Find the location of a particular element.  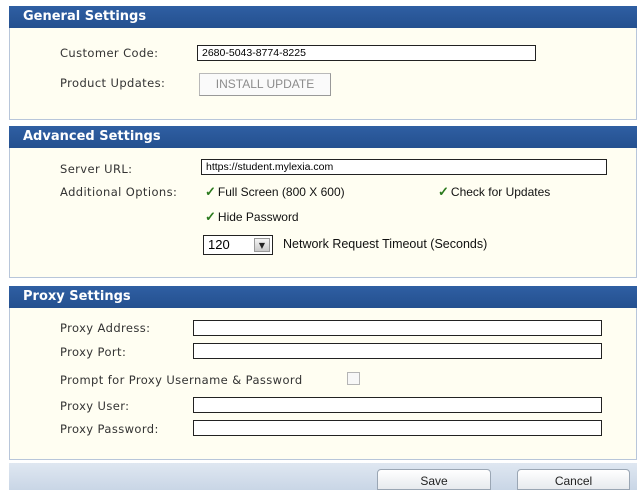

proxy-password-label: Proxy Password: is located at coordinates (109, 429).